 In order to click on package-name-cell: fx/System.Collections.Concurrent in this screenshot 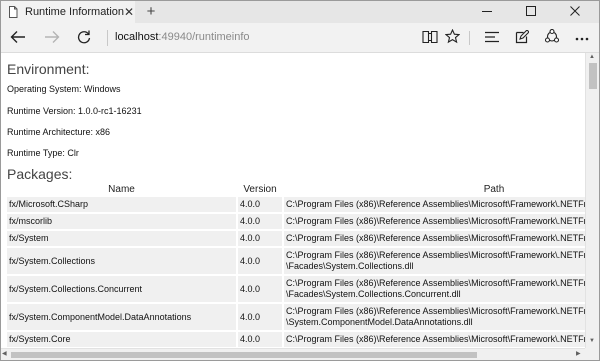, I will do `click(121, 289)`.